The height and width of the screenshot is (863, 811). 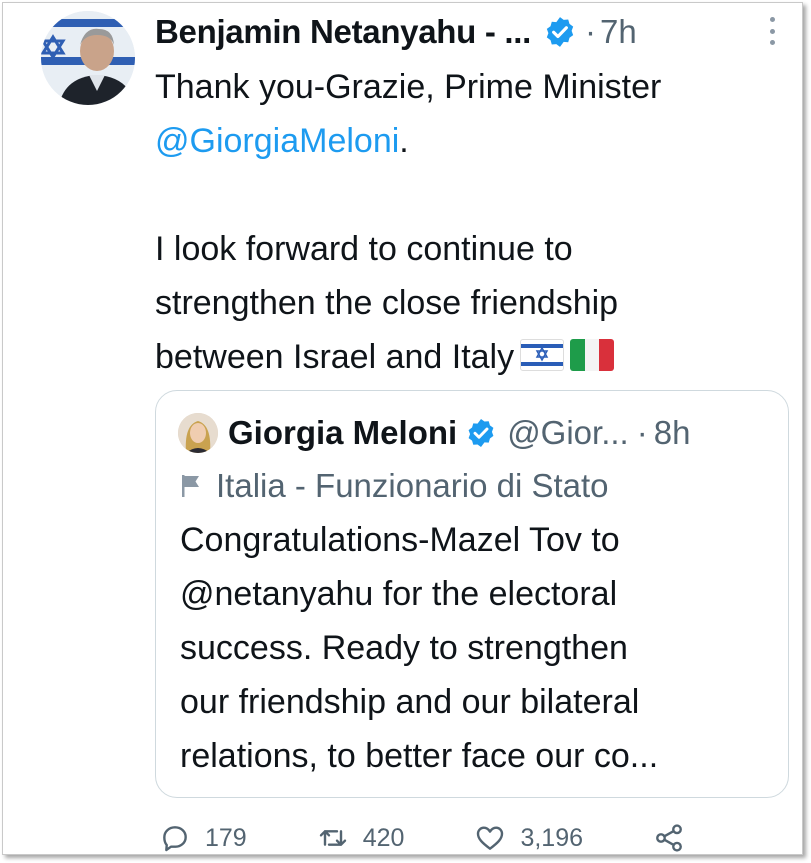 What do you see at coordinates (672, 432) in the screenshot?
I see `quoted-timestamp: 8h` at bounding box center [672, 432].